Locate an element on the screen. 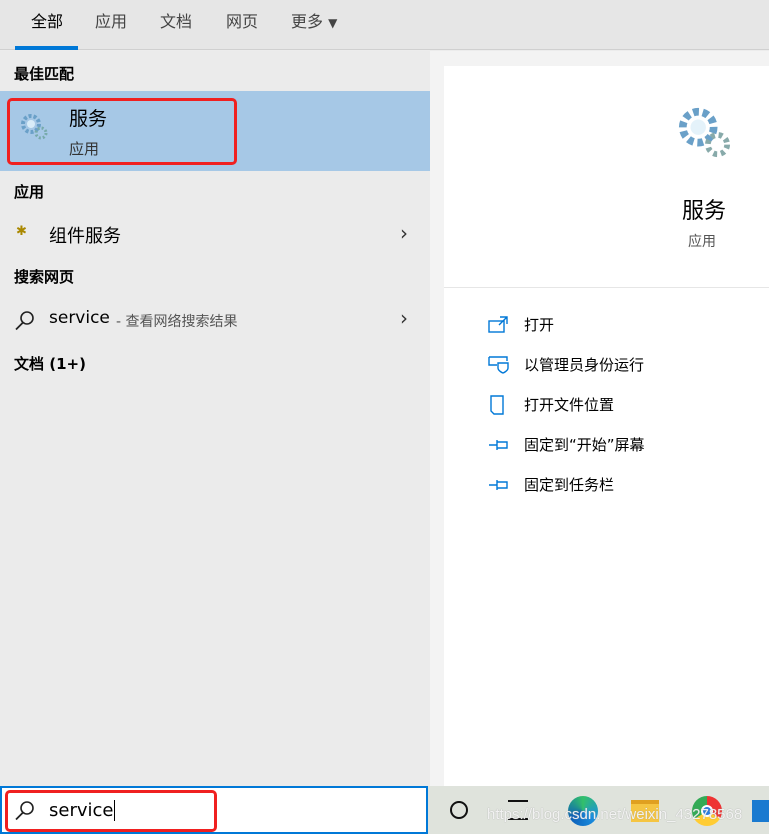 This screenshot has height=834, width=769. app-component-services: ✱ 组件服务 › is located at coordinates (215, 234).